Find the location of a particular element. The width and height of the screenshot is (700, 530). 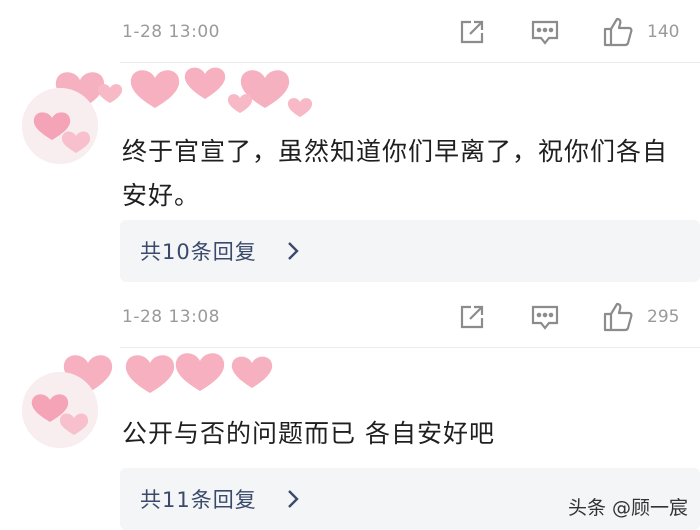

comment-text: 终于官宣了，虽然知道你们早离了，祝你们各自安好。 is located at coordinates (395, 173).